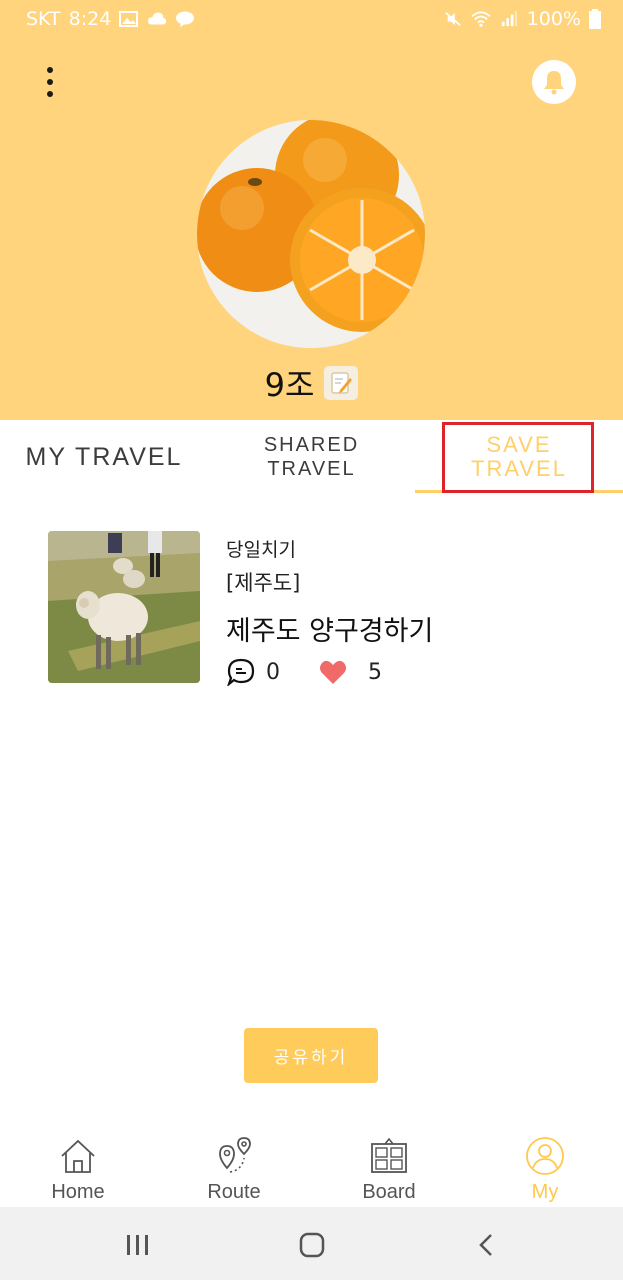 This screenshot has width=623, height=1280. What do you see at coordinates (263, 583) in the screenshot?
I see `travel-region: [제주도]` at bounding box center [263, 583].